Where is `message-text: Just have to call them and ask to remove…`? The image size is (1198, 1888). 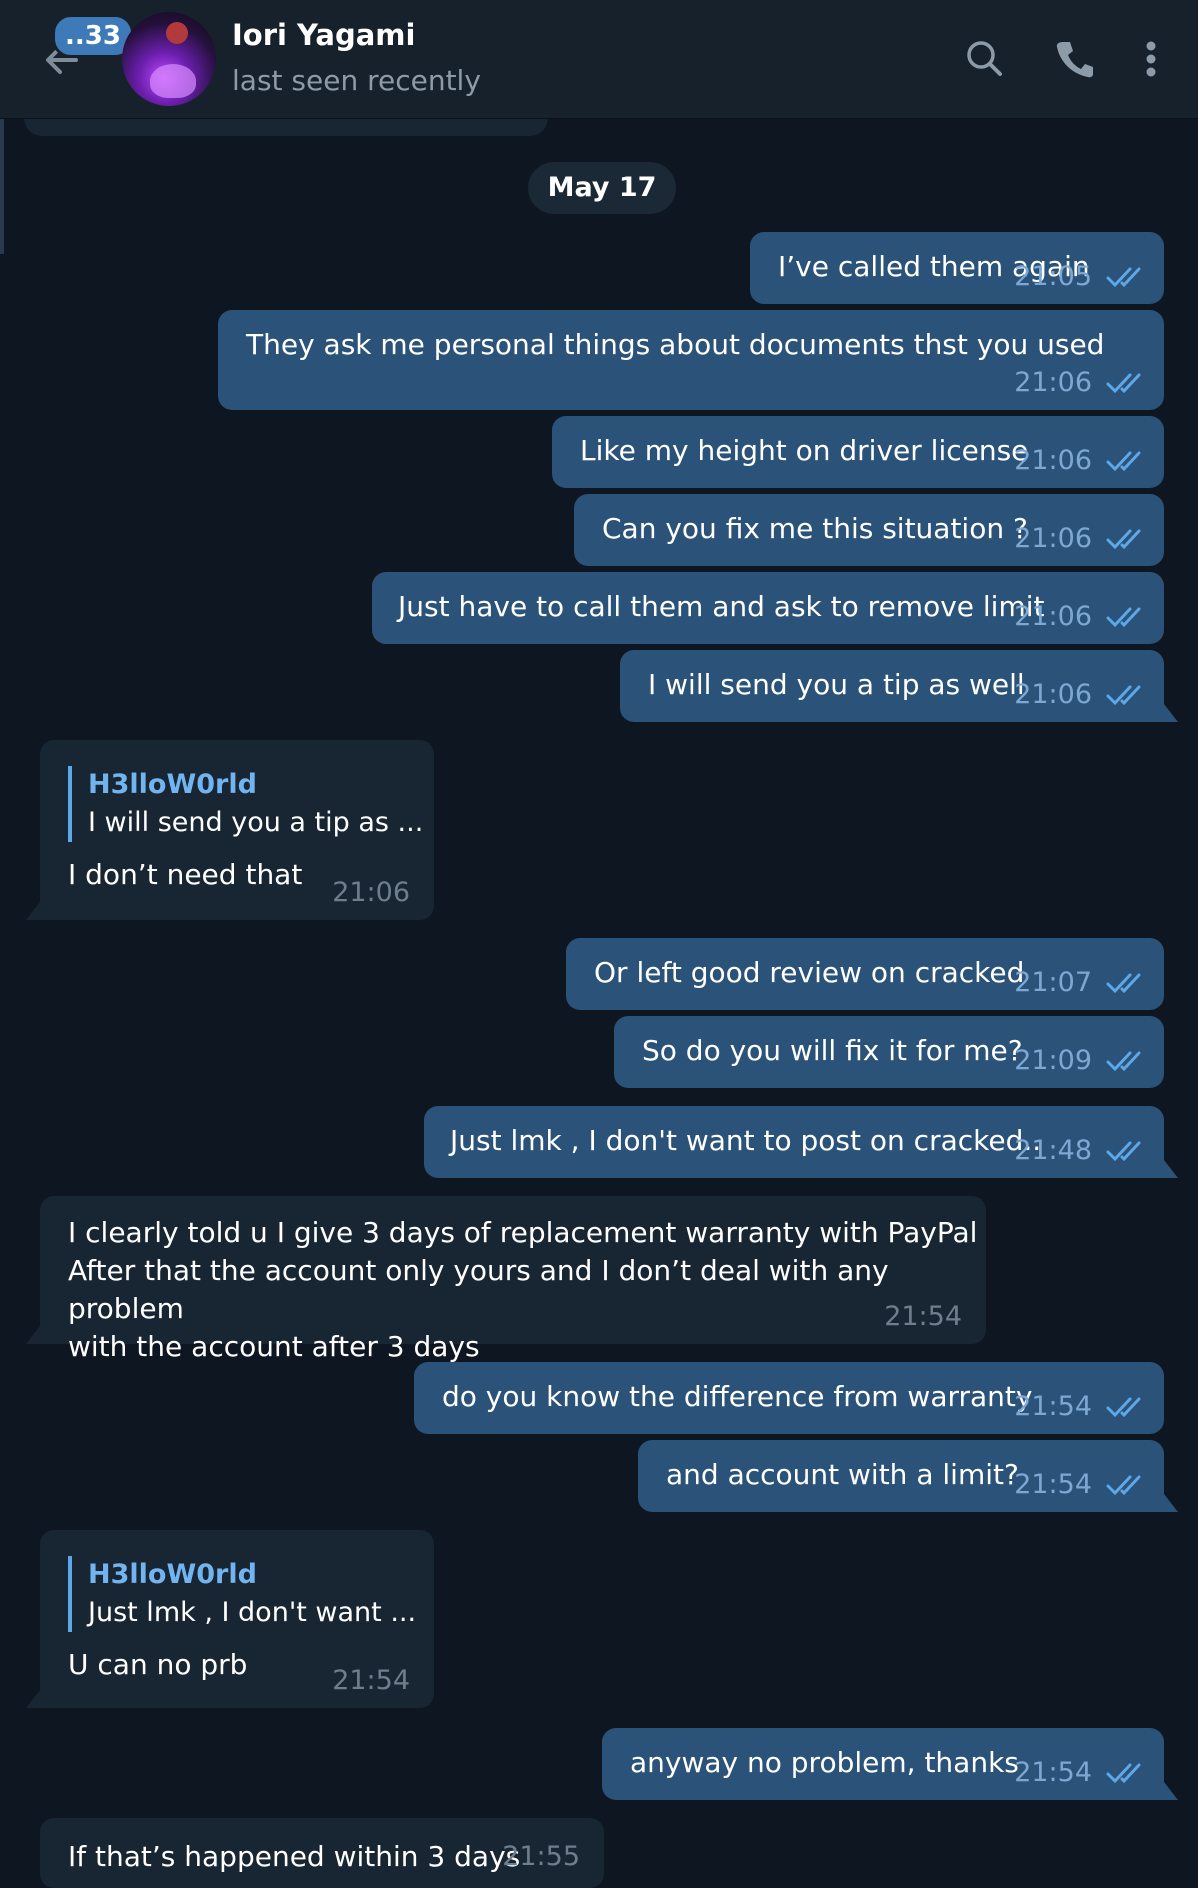
message-text: Just have to call them and ask to remove… is located at coordinates (721, 606).